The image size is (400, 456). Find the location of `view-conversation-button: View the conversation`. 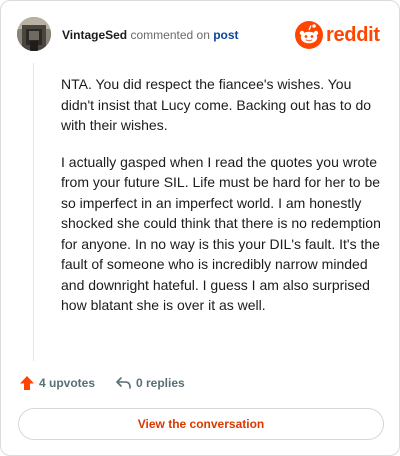

view-conversation-button: View the conversation is located at coordinates (201, 424).